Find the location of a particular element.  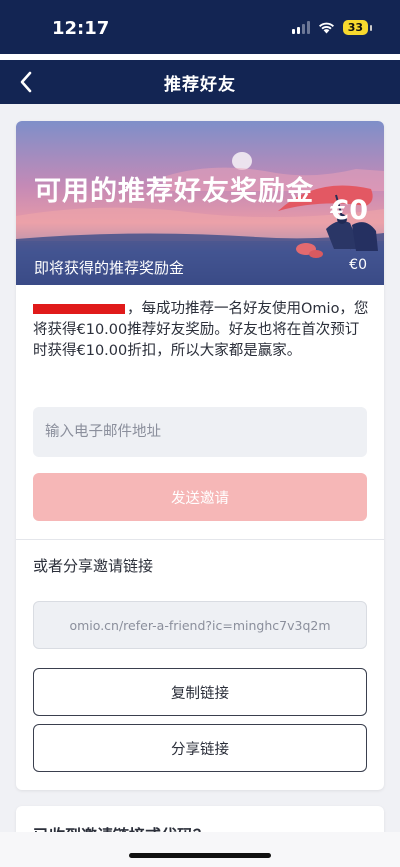

page-title: 推荐好友 is located at coordinates (200, 85).